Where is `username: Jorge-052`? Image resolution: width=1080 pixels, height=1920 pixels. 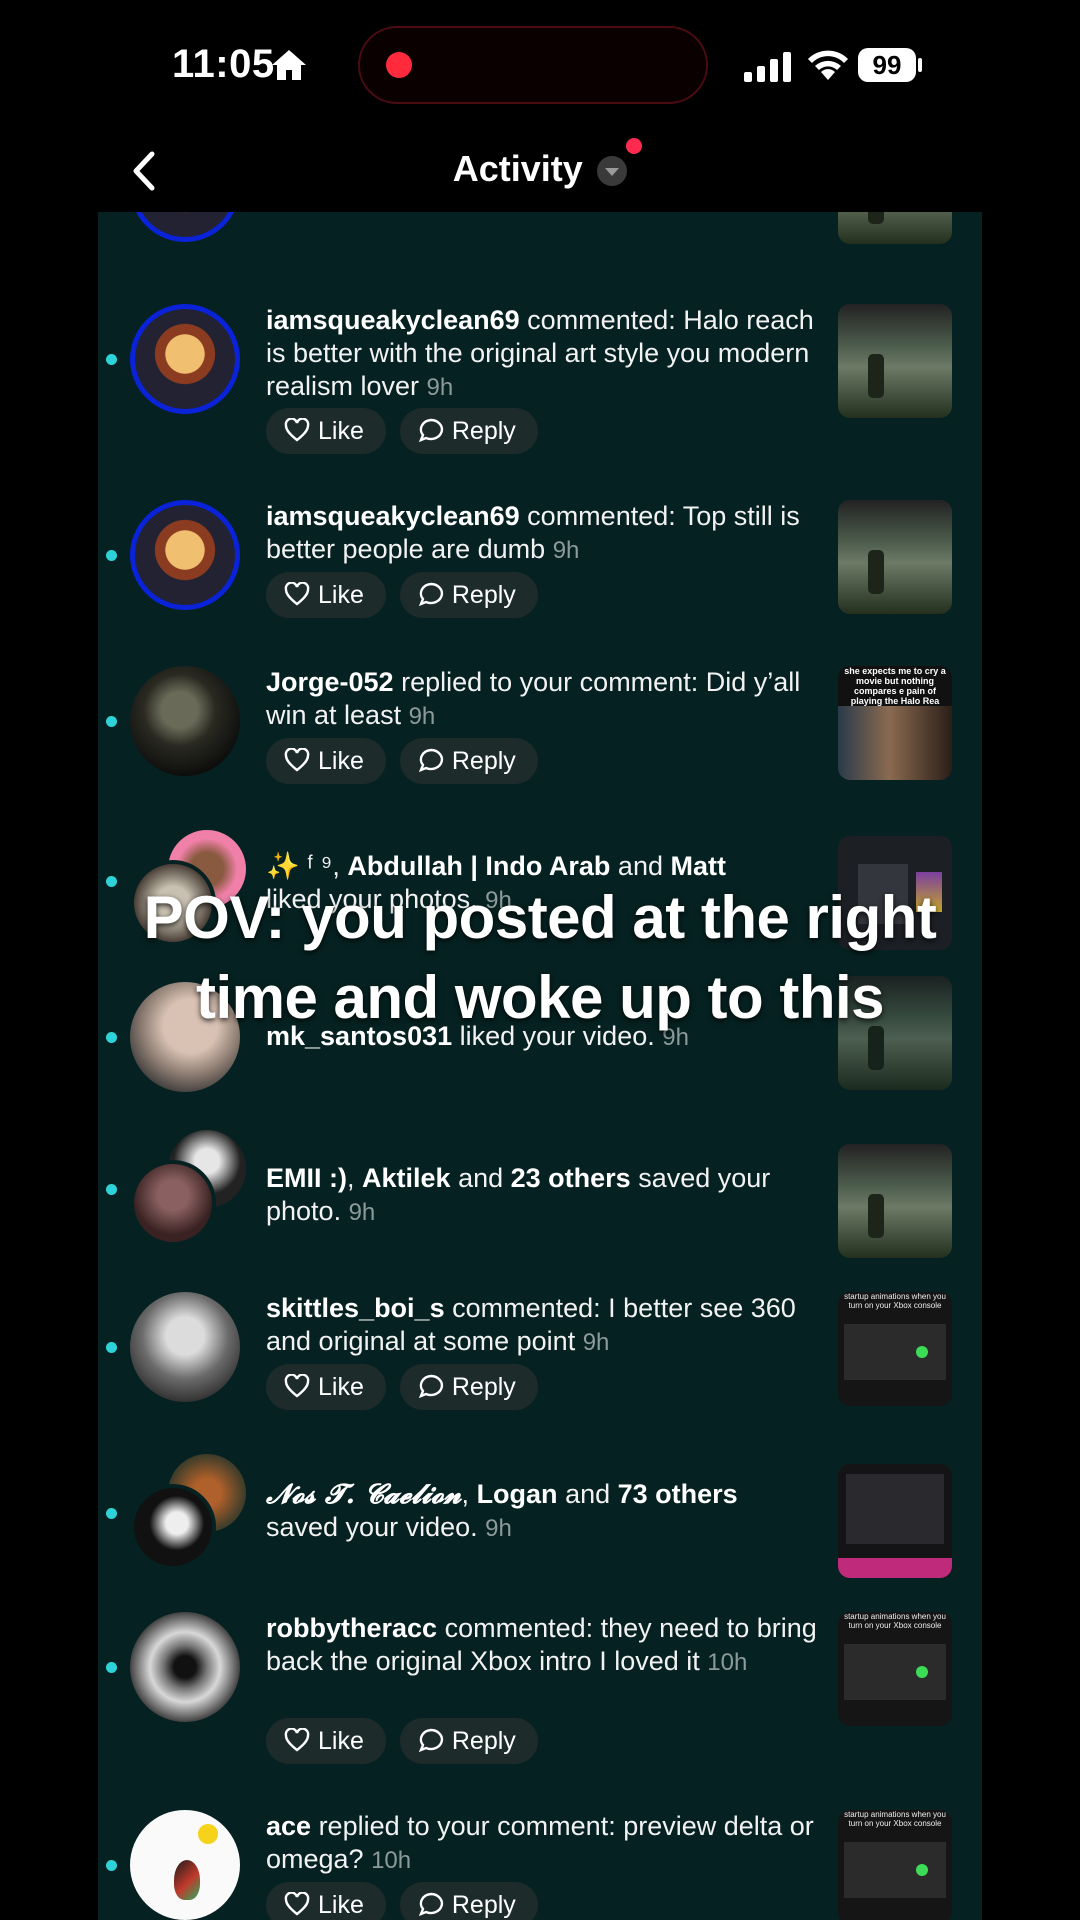 username: Jorge-052 is located at coordinates (330, 682).